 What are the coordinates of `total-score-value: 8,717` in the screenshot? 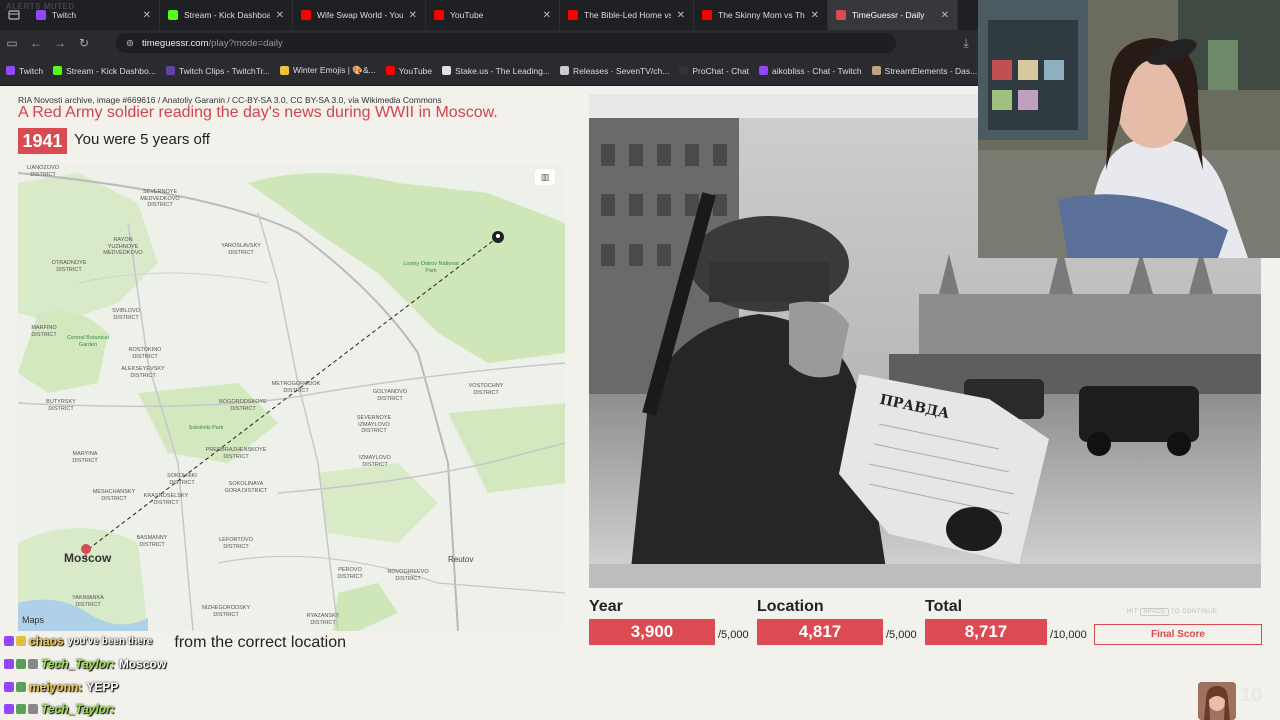 It's located at (986, 632).